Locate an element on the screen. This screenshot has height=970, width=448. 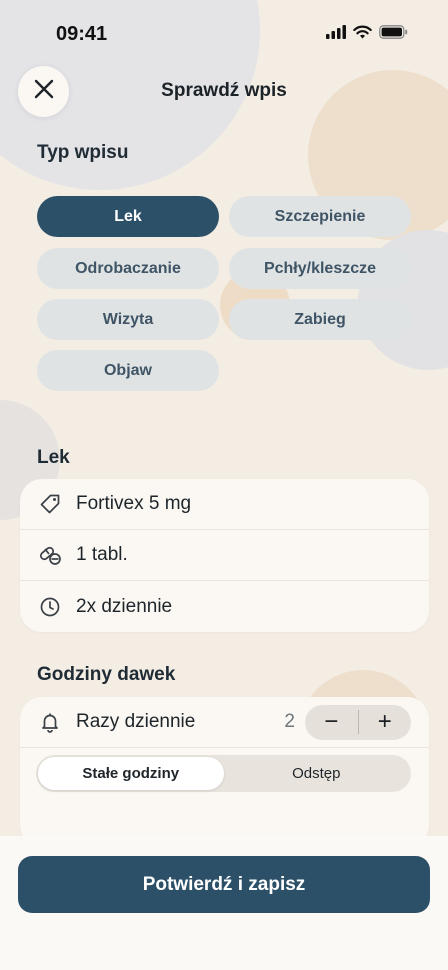
dose-text: 1 tabl. is located at coordinates (102, 554).